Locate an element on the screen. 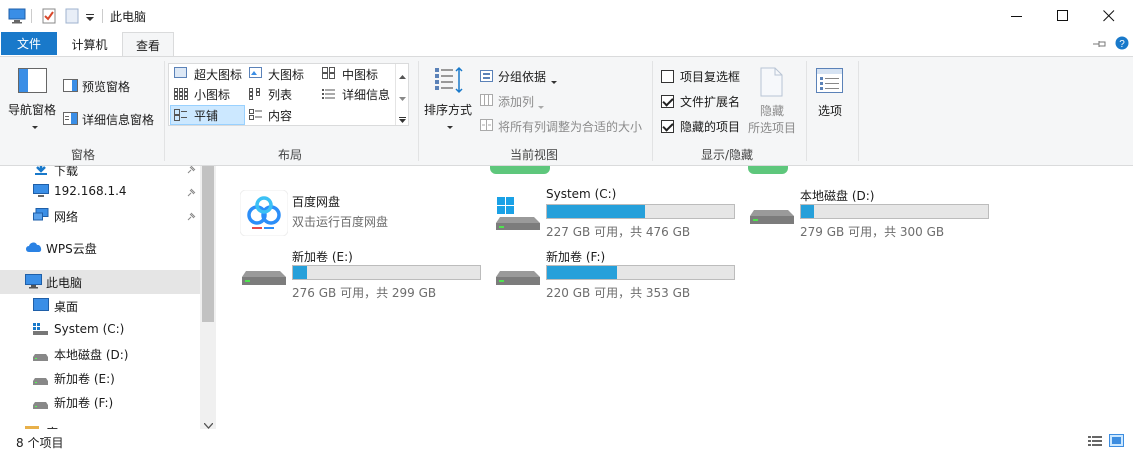  options-label: 选项 is located at coordinates (830, 111).